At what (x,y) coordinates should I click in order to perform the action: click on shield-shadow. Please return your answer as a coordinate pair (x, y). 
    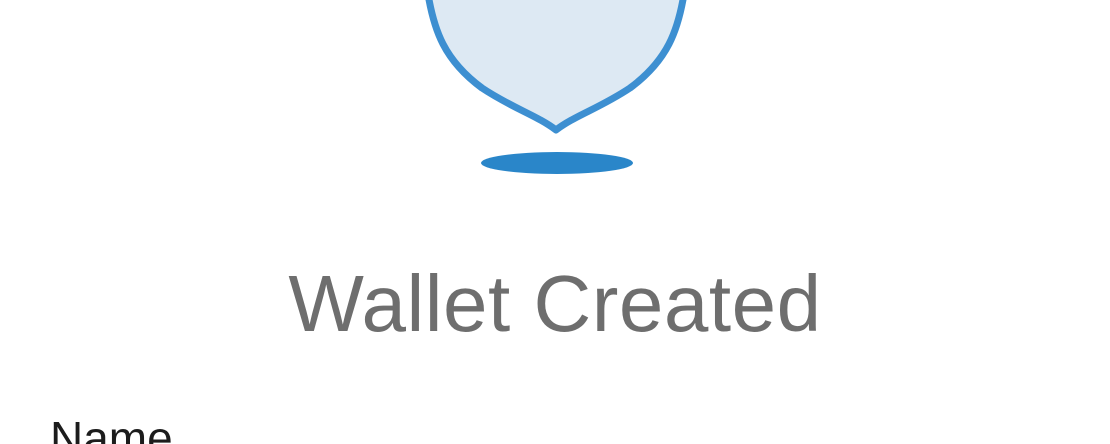
    Looking at the image, I should click on (557, 163).